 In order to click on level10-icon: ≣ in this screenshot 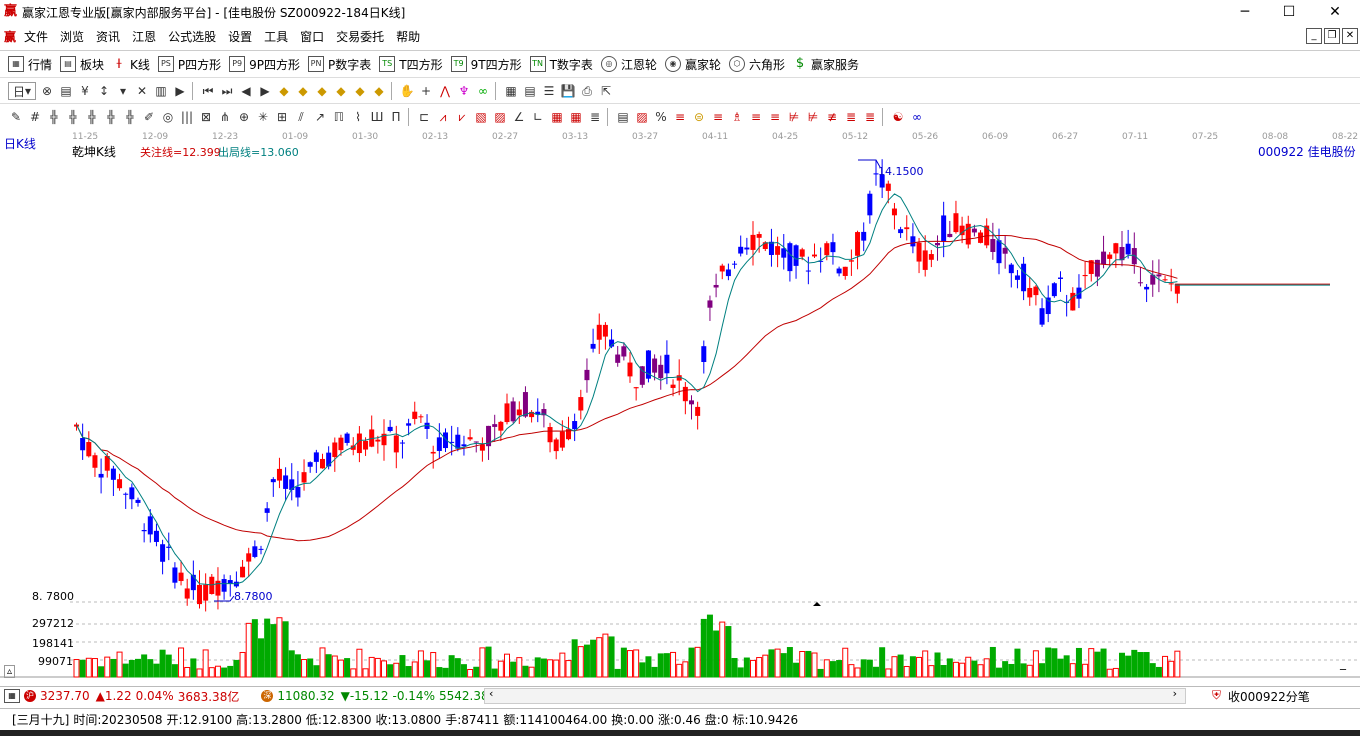, I will do `click(851, 117)`.